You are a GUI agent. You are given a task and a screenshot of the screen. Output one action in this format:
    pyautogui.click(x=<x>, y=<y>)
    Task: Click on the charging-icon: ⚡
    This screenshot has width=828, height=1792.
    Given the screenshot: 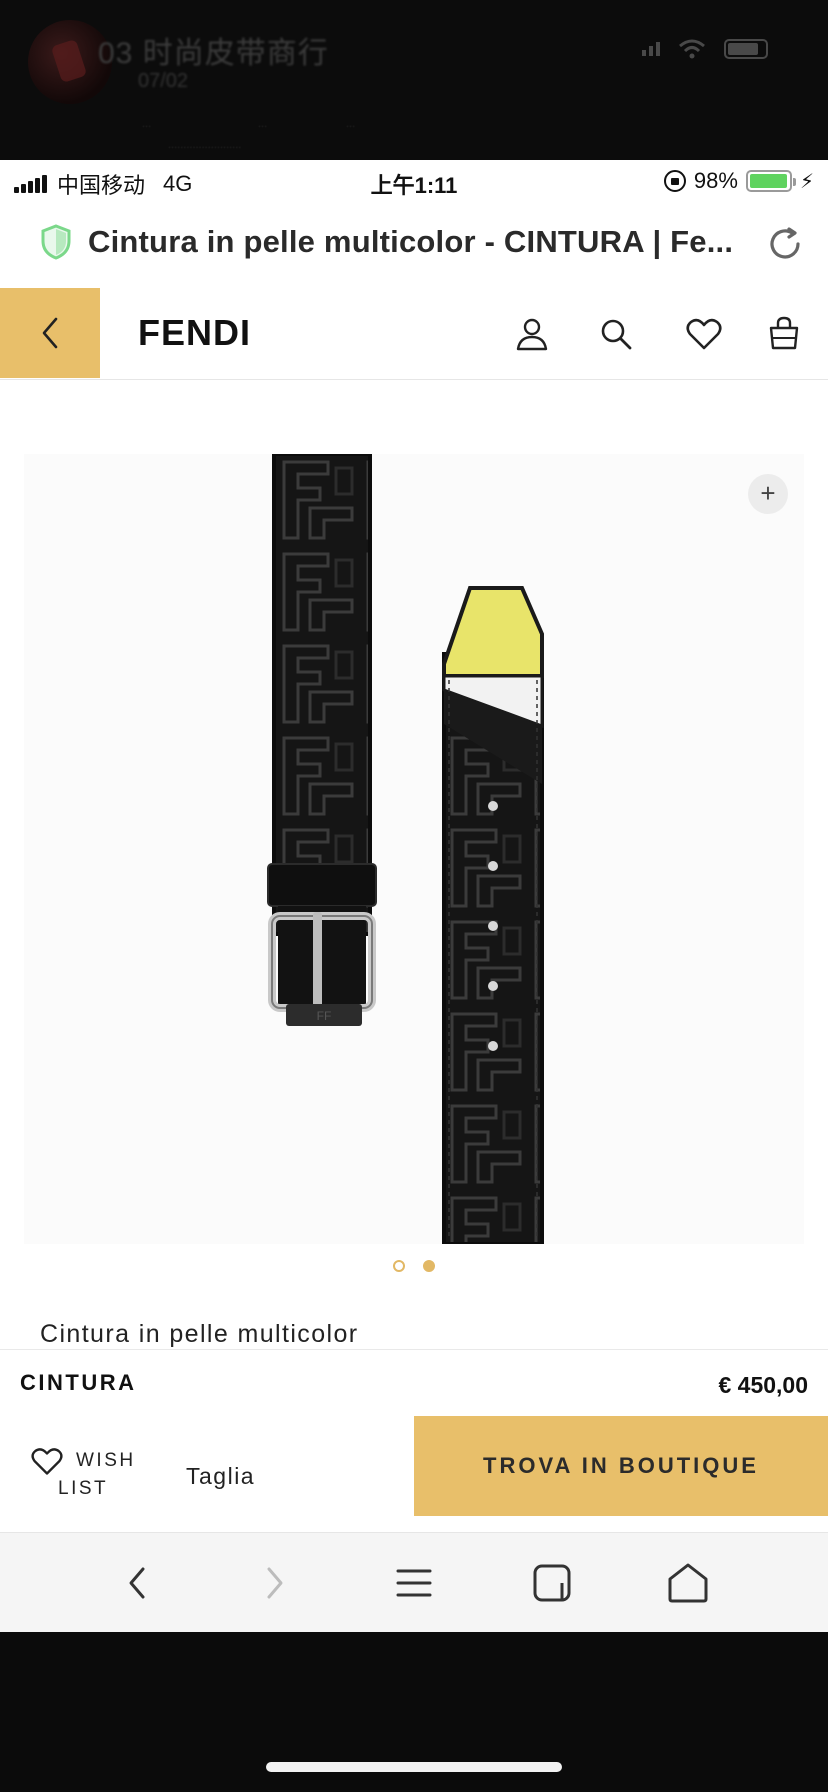 What is the action you would take?
    pyautogui.click(x=806, y=181)
    